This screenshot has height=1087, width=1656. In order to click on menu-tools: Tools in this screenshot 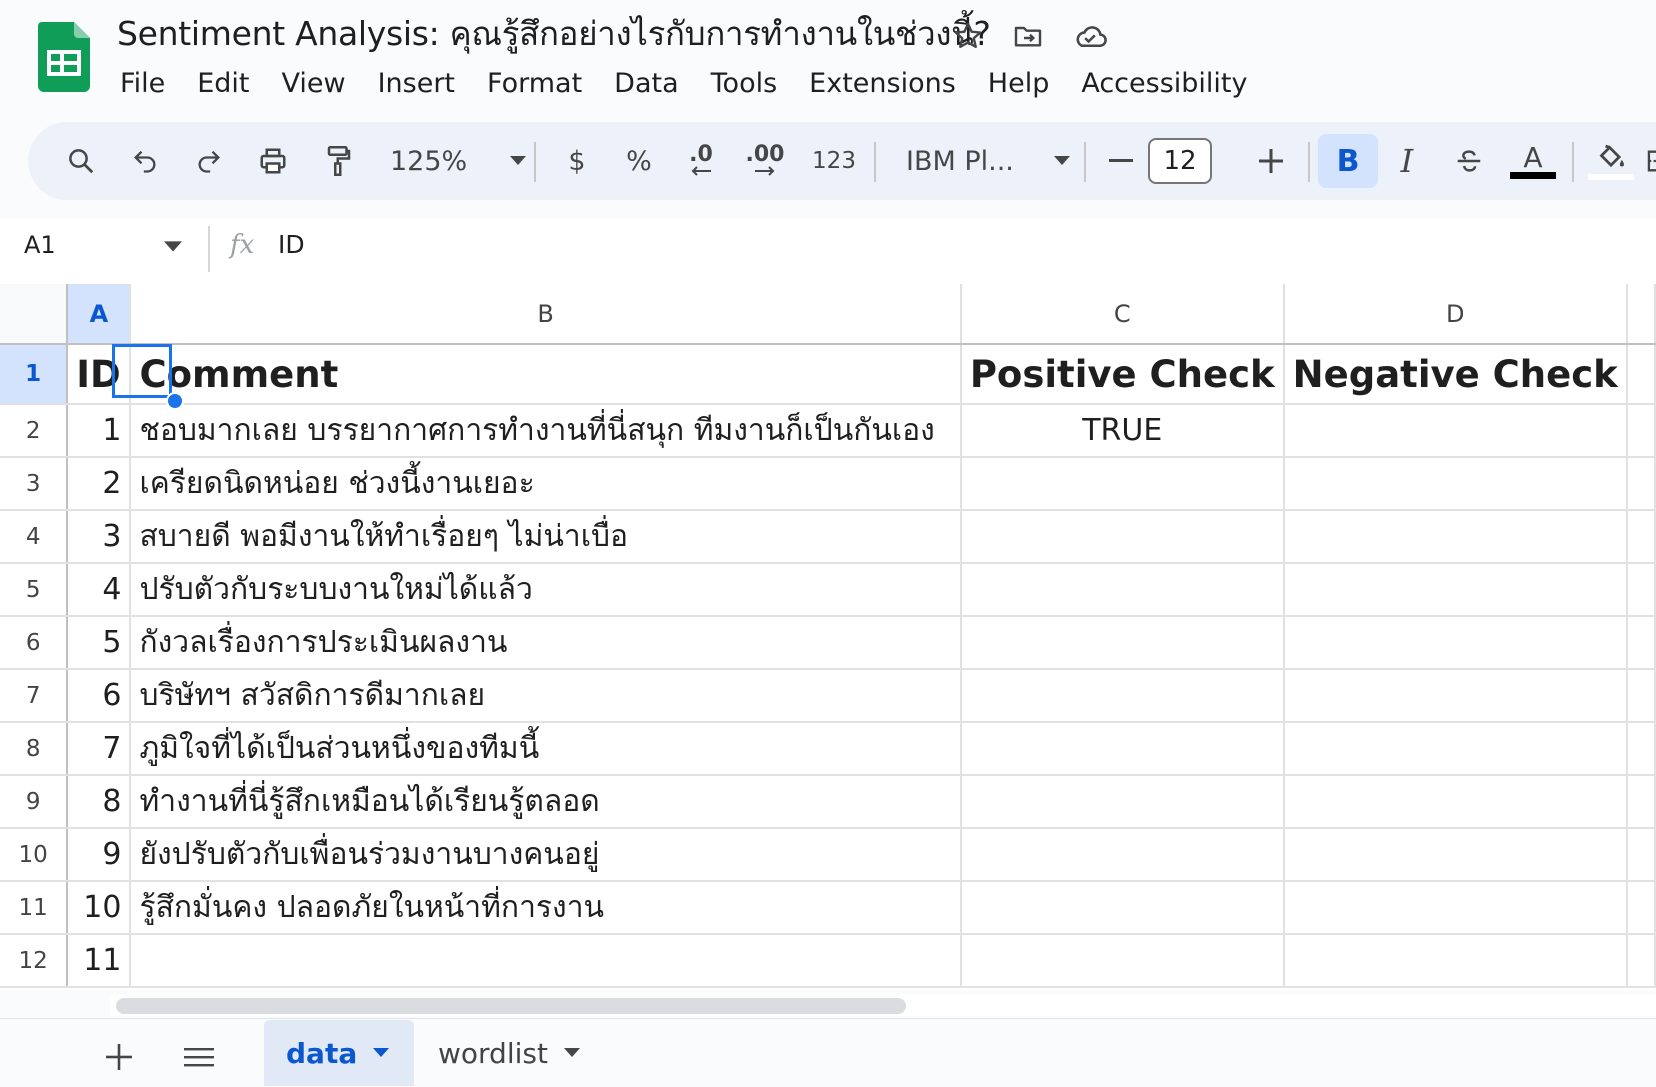, I will do `click(744, 84)`.